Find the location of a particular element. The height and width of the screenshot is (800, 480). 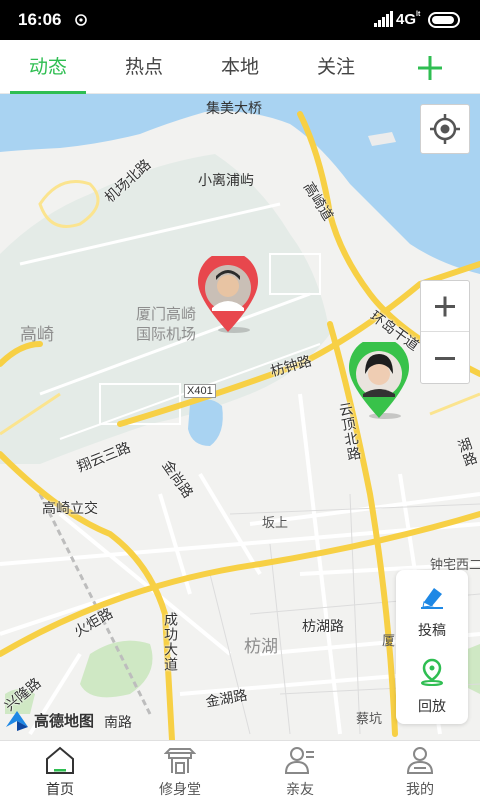

status-bar: 16:06 4Glt is located at coordinates (240, 20).